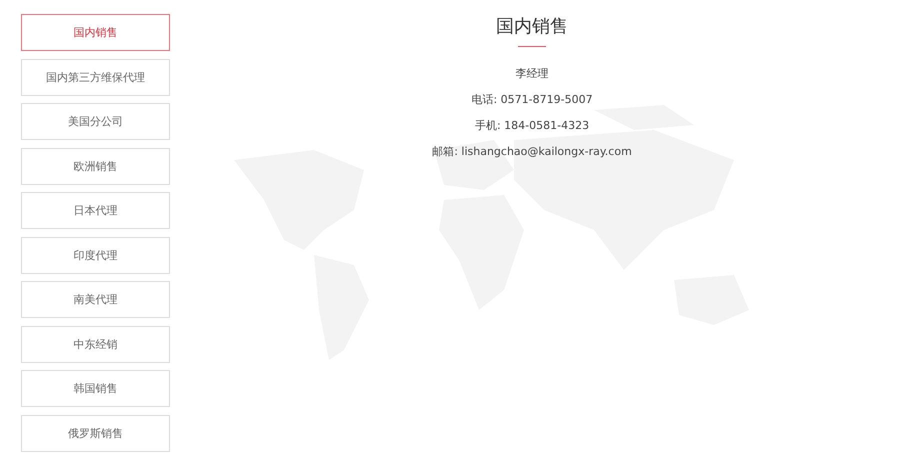 This screenshot has height=467, width=900. What do you see at coordinates (532, 126) in the screenshot?
I see `contact-line: 手机: 184-0581-4323` at bounding box center [532, 126].